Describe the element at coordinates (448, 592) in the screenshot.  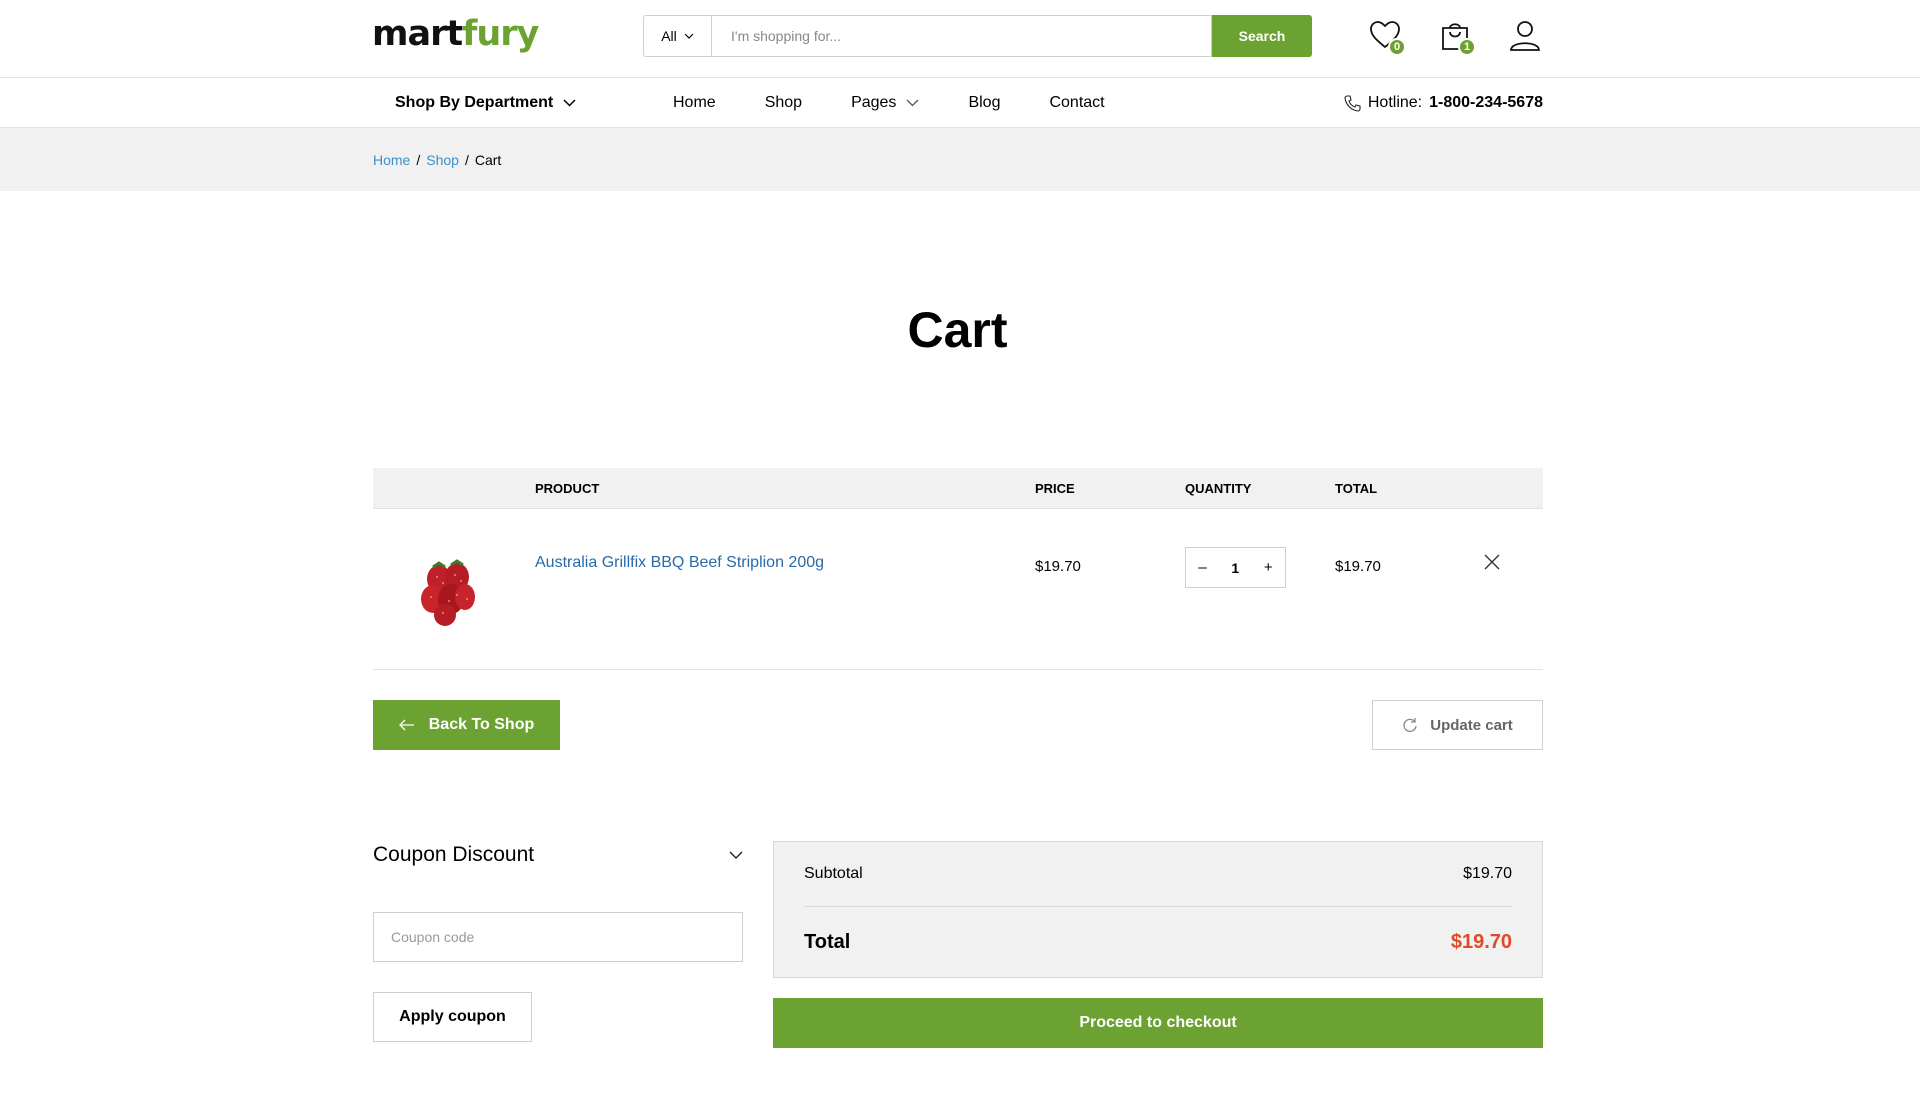
I see `strawberries-image` at that location.